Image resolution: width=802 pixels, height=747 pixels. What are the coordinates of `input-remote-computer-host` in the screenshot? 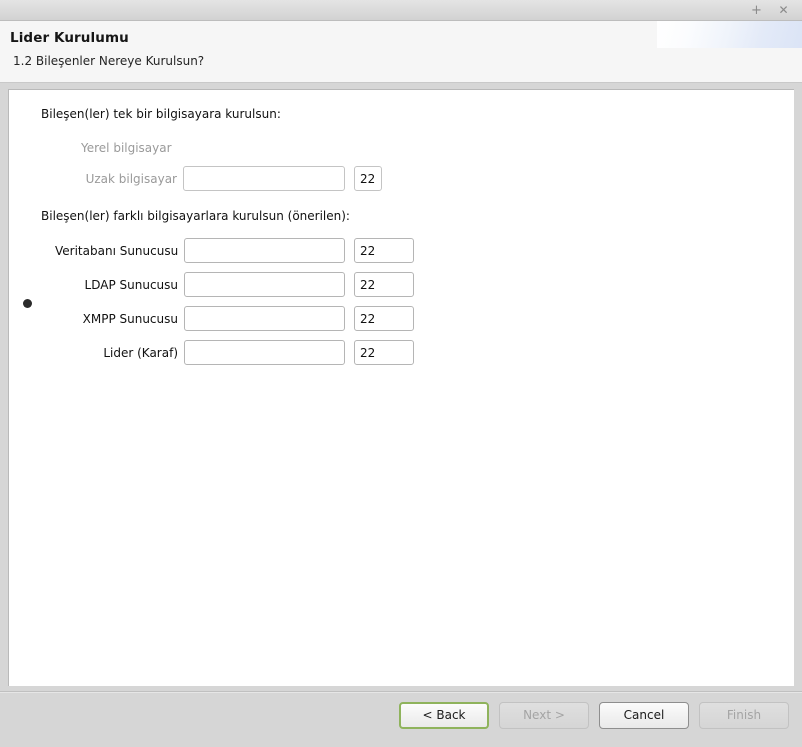 It's located at (264, 178).